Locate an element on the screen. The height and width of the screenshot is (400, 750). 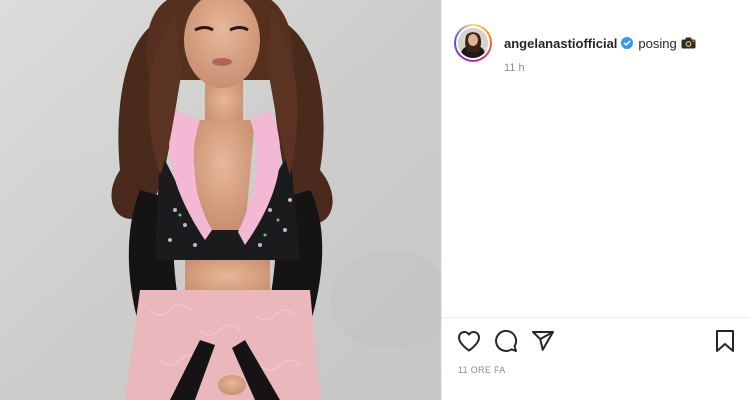
avatar-image is located at coordinates (473, 43).